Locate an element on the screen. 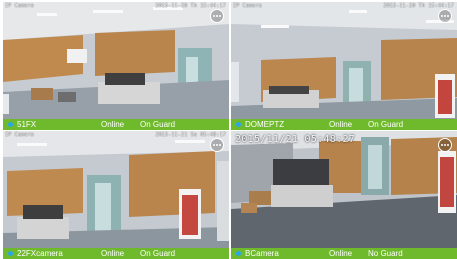 This screenshot has height=259, width=457. camera-status-bar: BCamera Online No Guard is located at coordinates (344, 253).